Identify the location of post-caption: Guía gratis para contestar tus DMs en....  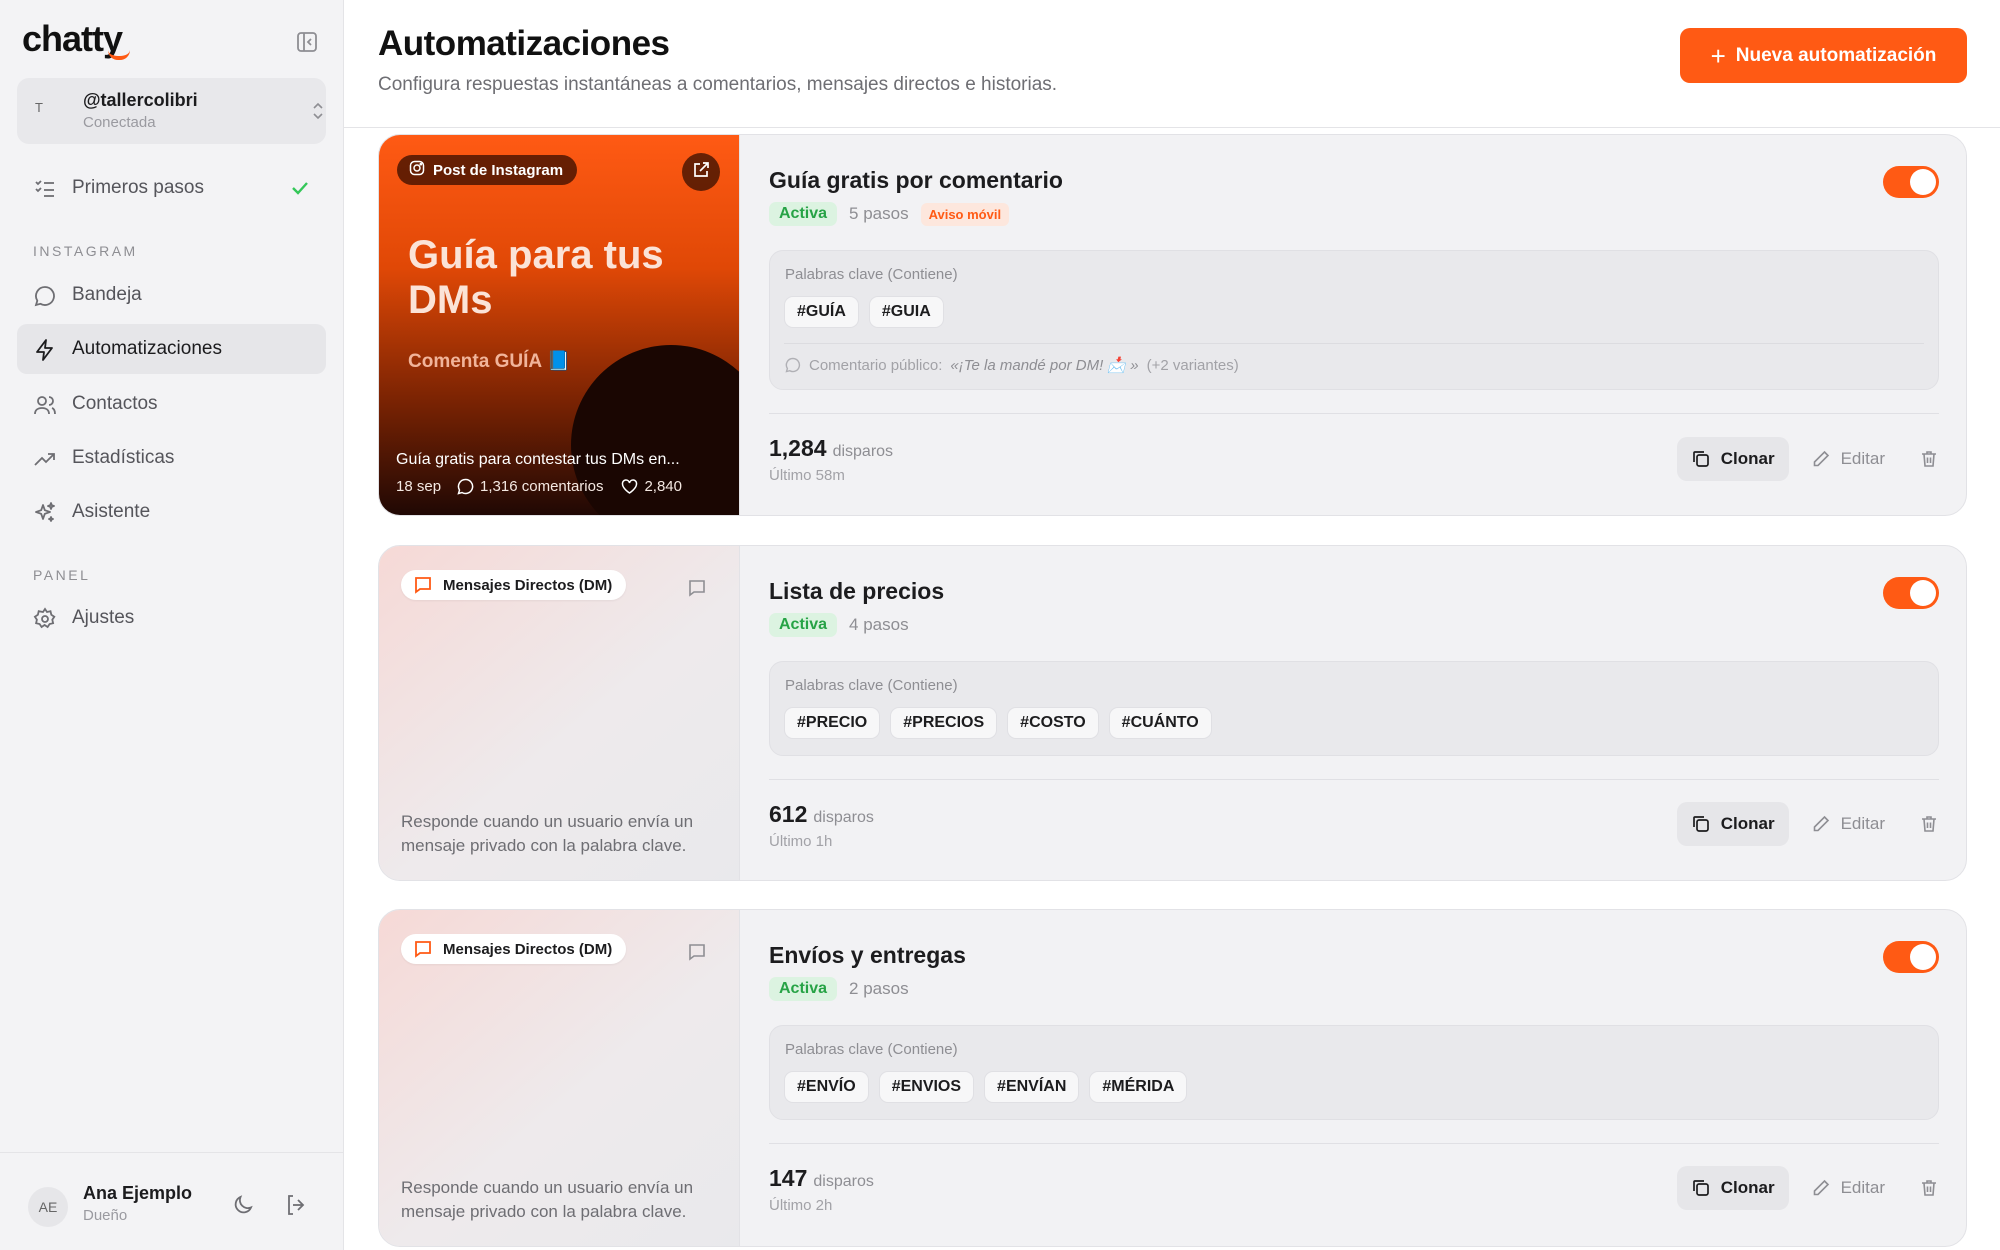
(538, 459).